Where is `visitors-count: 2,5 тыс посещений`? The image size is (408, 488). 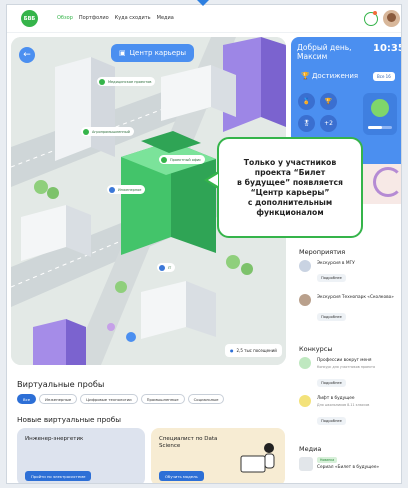 visitors-count: 2,5 тыс посещений is located at coordinates (256, 350).